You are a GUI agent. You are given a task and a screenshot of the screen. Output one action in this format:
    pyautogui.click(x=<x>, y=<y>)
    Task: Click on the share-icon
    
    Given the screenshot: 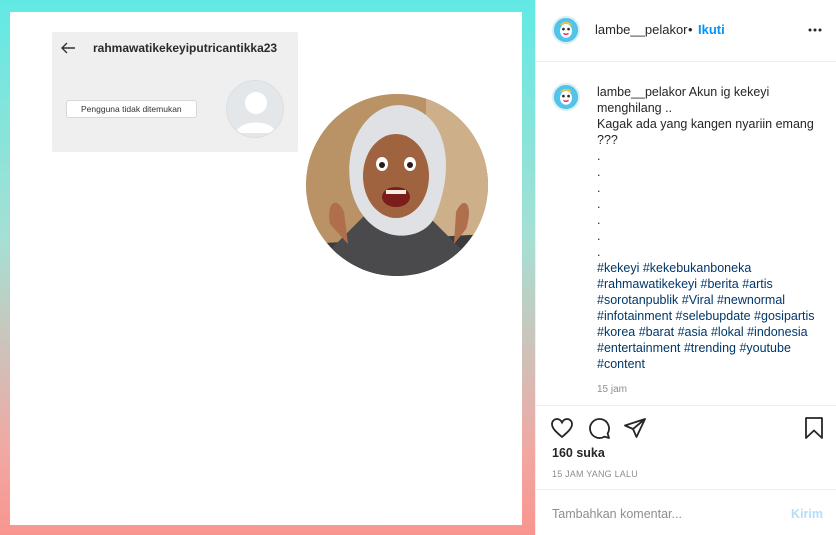 What is the action you would take?
    pyautogui.click(x=635, y=428)
    